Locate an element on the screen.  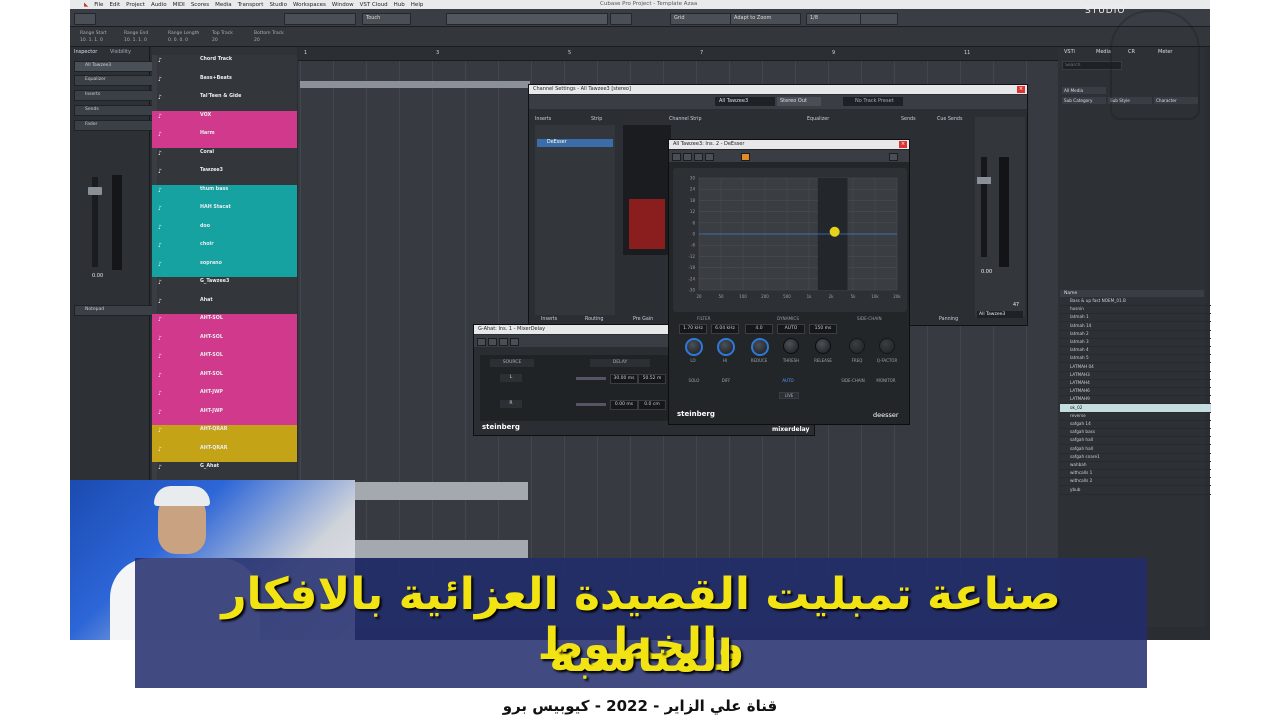
sidechain-toggle: SIDE-CHAIN is located at coordinates (853, 380).